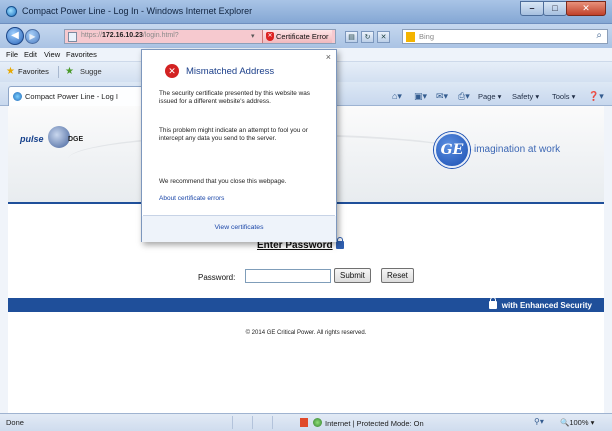  Describe the element at coordinates (12, 54) in the screenshot. I see `menu-file: File` at that location.